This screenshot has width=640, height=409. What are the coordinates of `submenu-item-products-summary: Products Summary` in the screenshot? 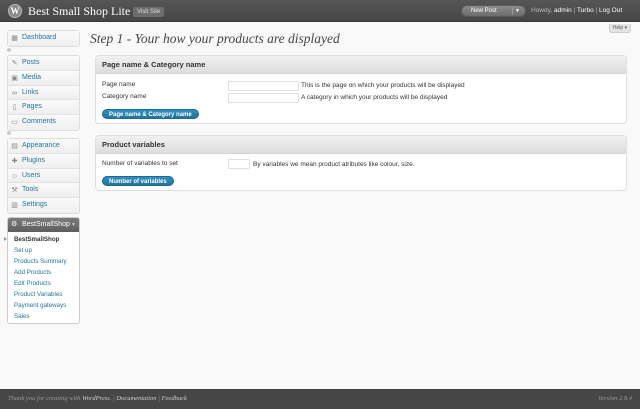 It's located at (43, 261).